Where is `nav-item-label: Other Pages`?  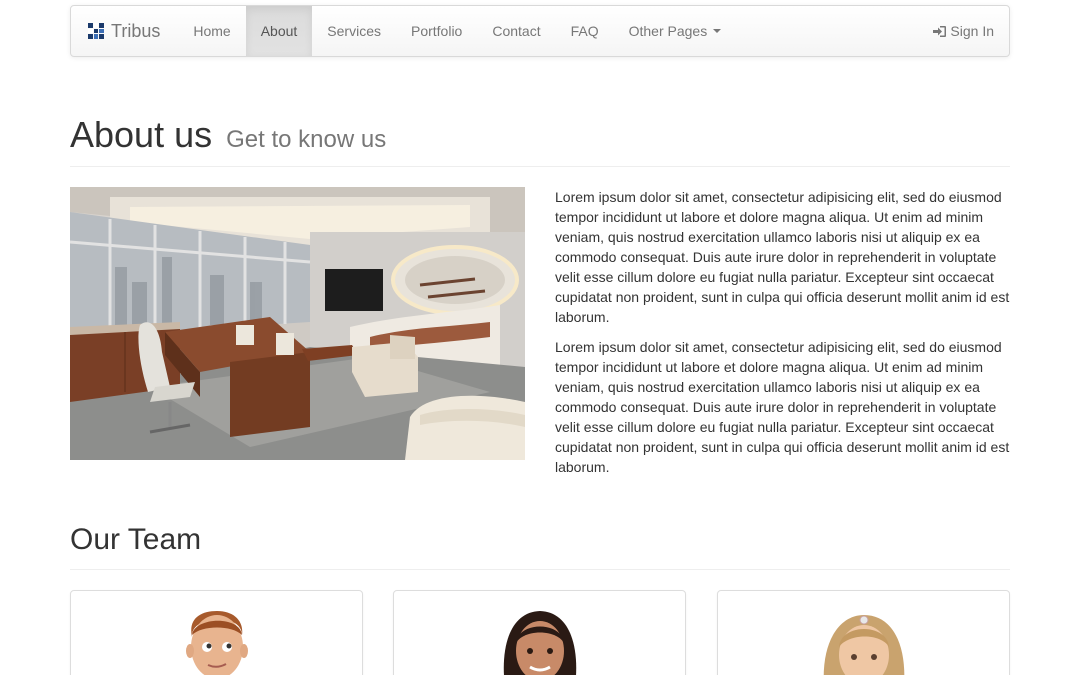
nav-item-label: Other Pages is located at coordinates (668, 31).